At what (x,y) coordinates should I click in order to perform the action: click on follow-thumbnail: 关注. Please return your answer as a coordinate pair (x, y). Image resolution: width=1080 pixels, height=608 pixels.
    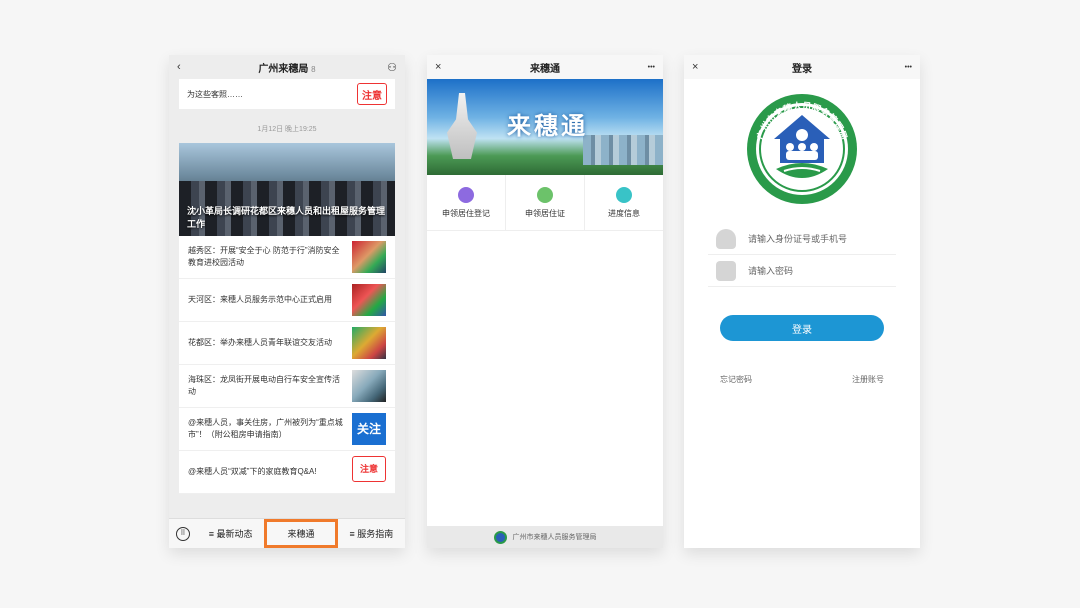
    Looking at the image, I should click on (369, 429).